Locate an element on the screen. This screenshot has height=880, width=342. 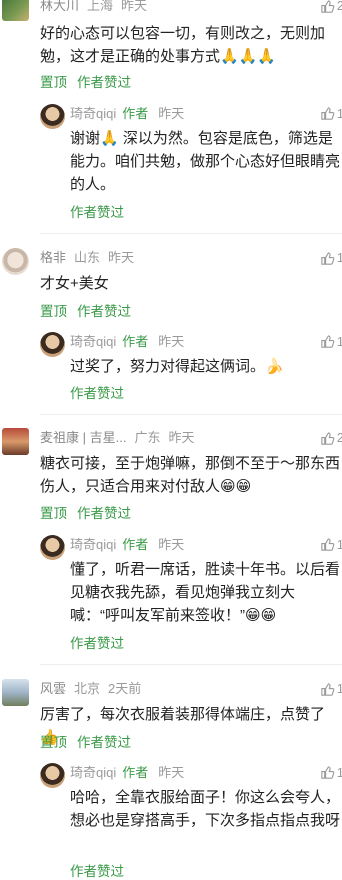
username: 风雲 is located at coordinates (53, 688).